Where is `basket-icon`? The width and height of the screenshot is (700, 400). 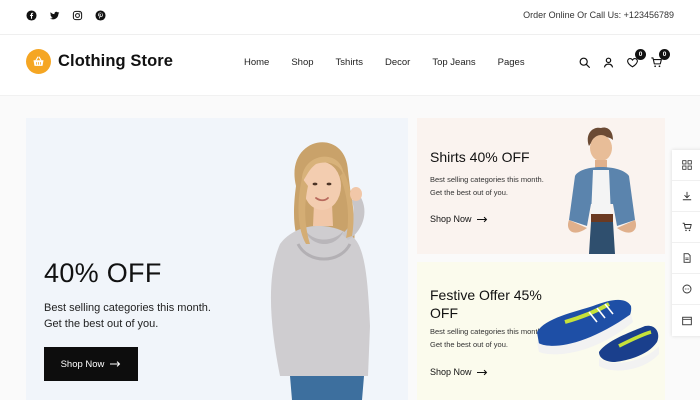 basket-icon is located at coordinates (38, 61).